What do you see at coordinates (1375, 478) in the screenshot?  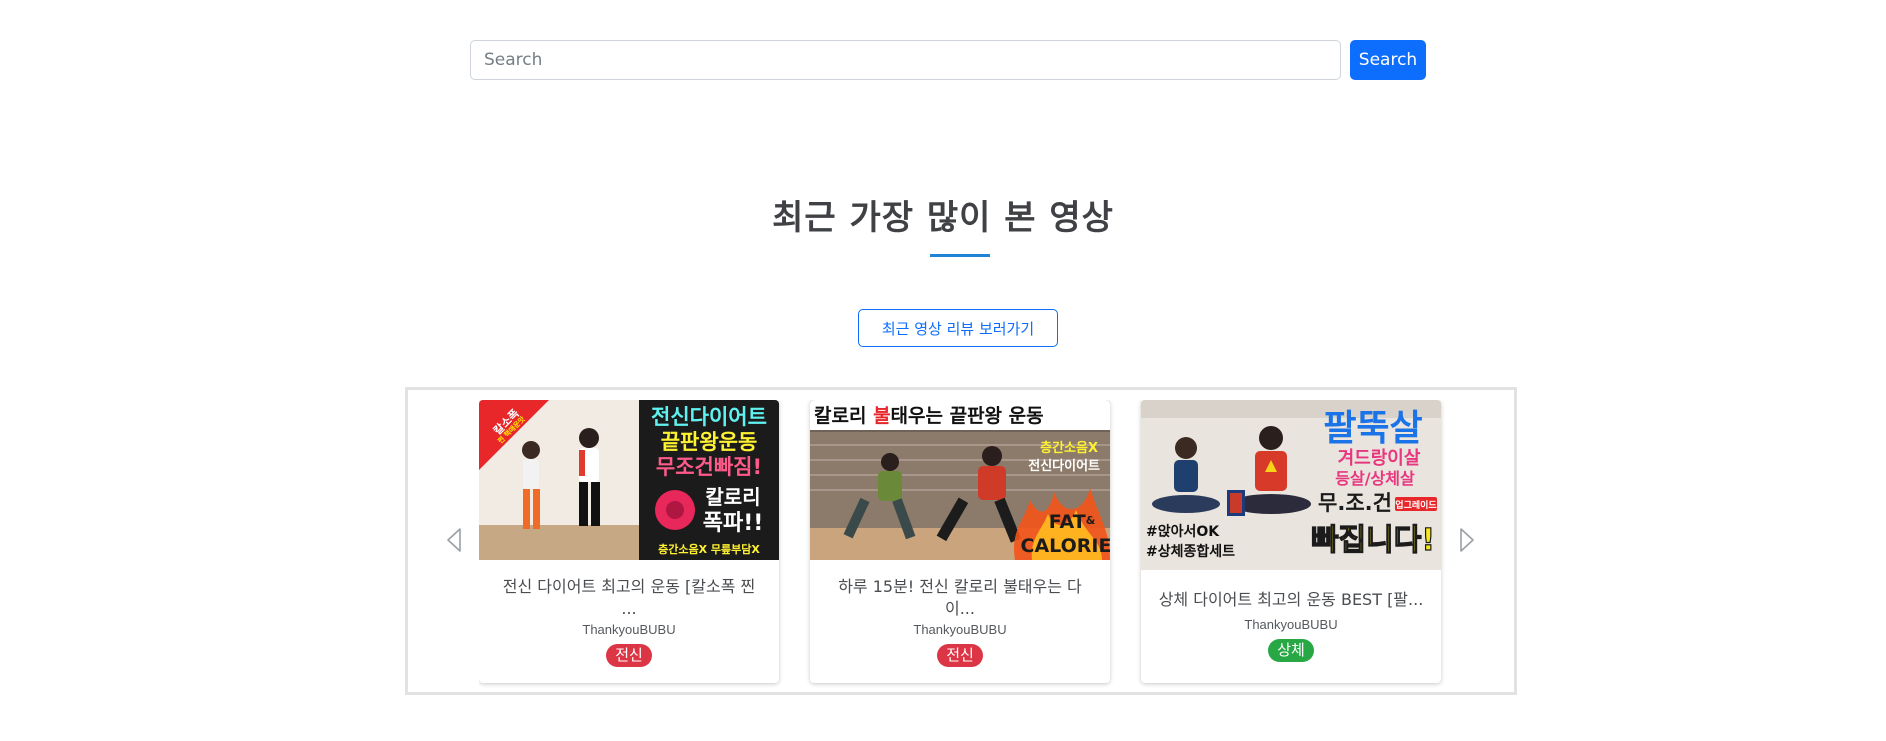 I see `thumb-line: 등살/상체살` at bounding box center [1375, 478].